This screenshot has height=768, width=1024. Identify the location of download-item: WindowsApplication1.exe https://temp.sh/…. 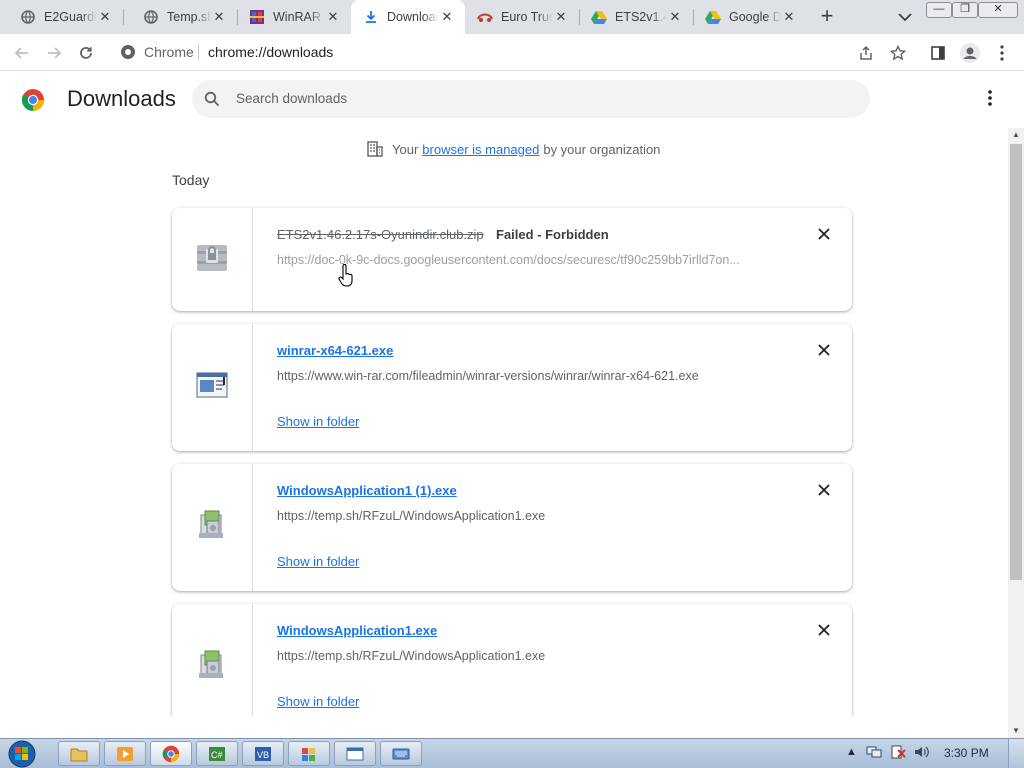
(512, 667).